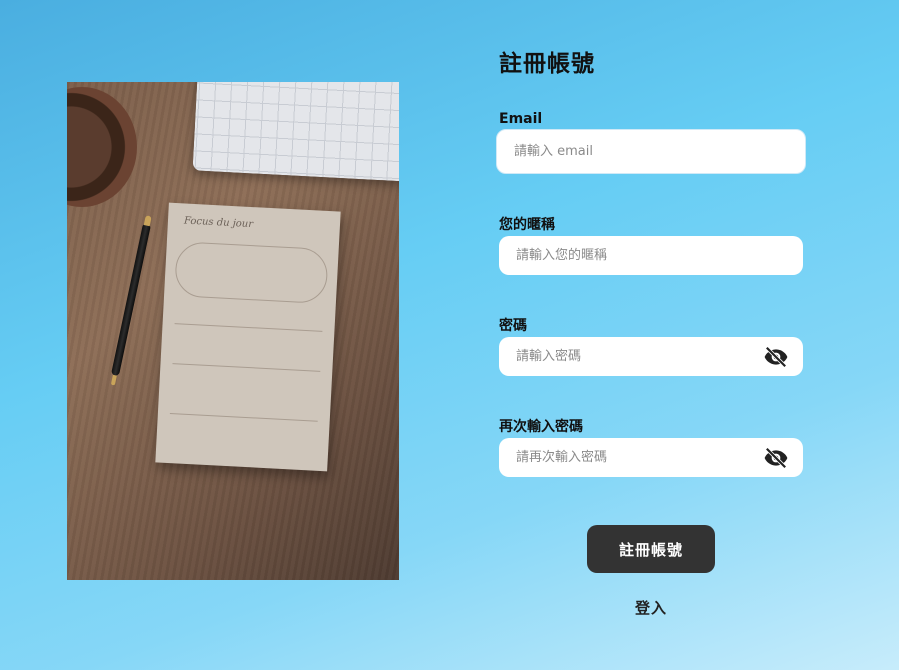  I want to click on confirm-password-group: 再次輸入密碼, so click(651, 446).